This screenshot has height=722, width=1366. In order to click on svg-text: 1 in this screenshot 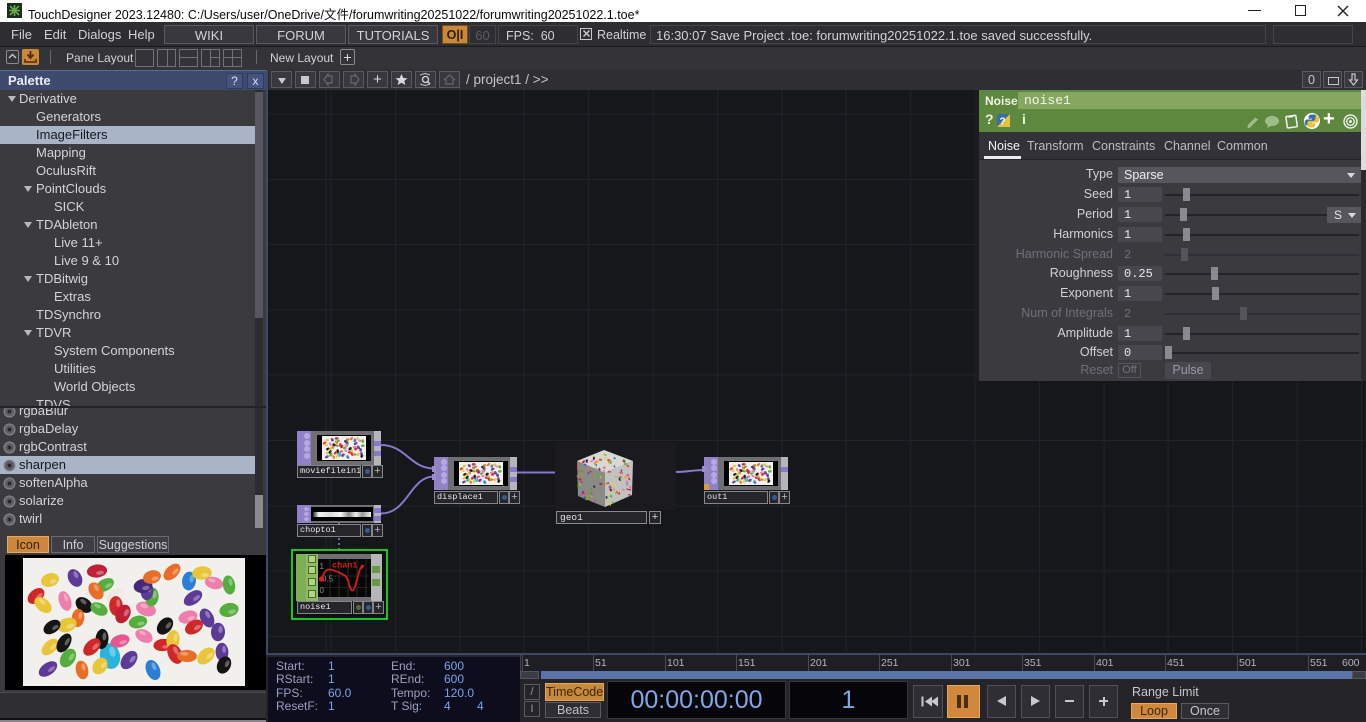, I will do `click(322, 566)`.